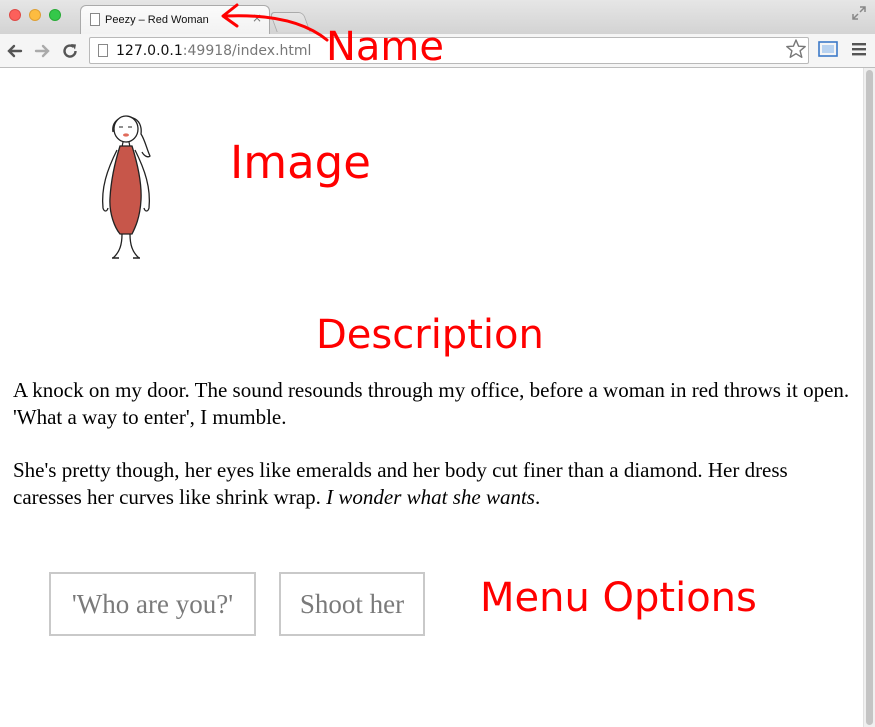 Image resolution: width=875 pixels, height=727 pixels. What do you see at coordinates (828, 49) in the screenshot?
I see `cast-screen-icon` at bounding box center [828, 49].